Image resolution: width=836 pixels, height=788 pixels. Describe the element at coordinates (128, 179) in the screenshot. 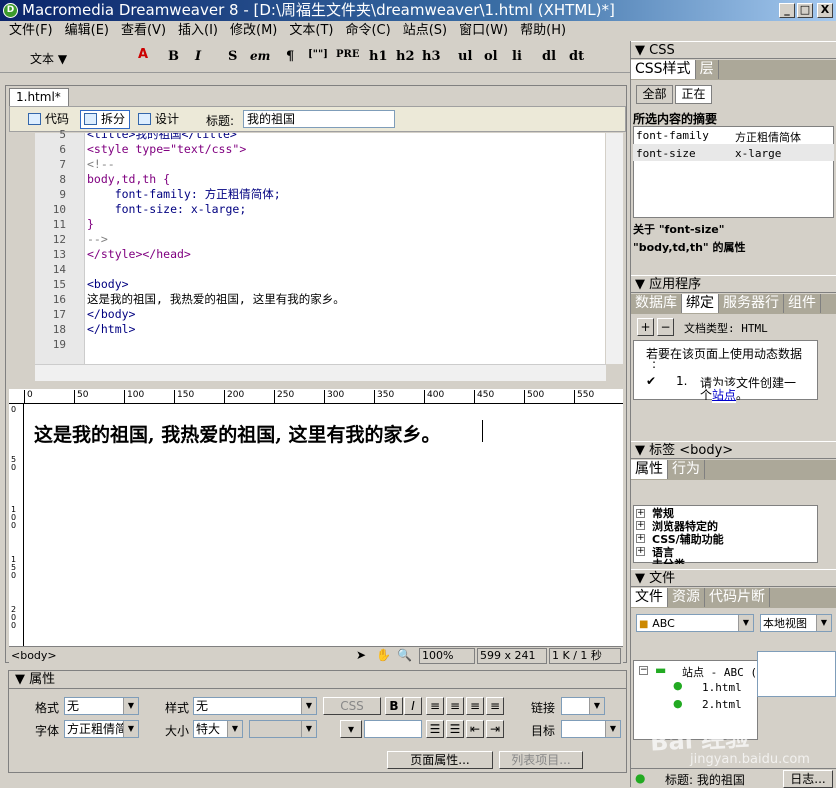

I see `code-line: body,td,th {` at that location.